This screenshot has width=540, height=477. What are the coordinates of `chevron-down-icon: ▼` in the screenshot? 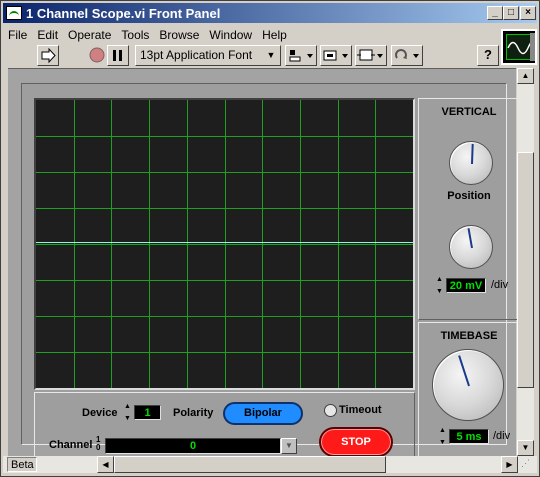 It's located at (271, 55).